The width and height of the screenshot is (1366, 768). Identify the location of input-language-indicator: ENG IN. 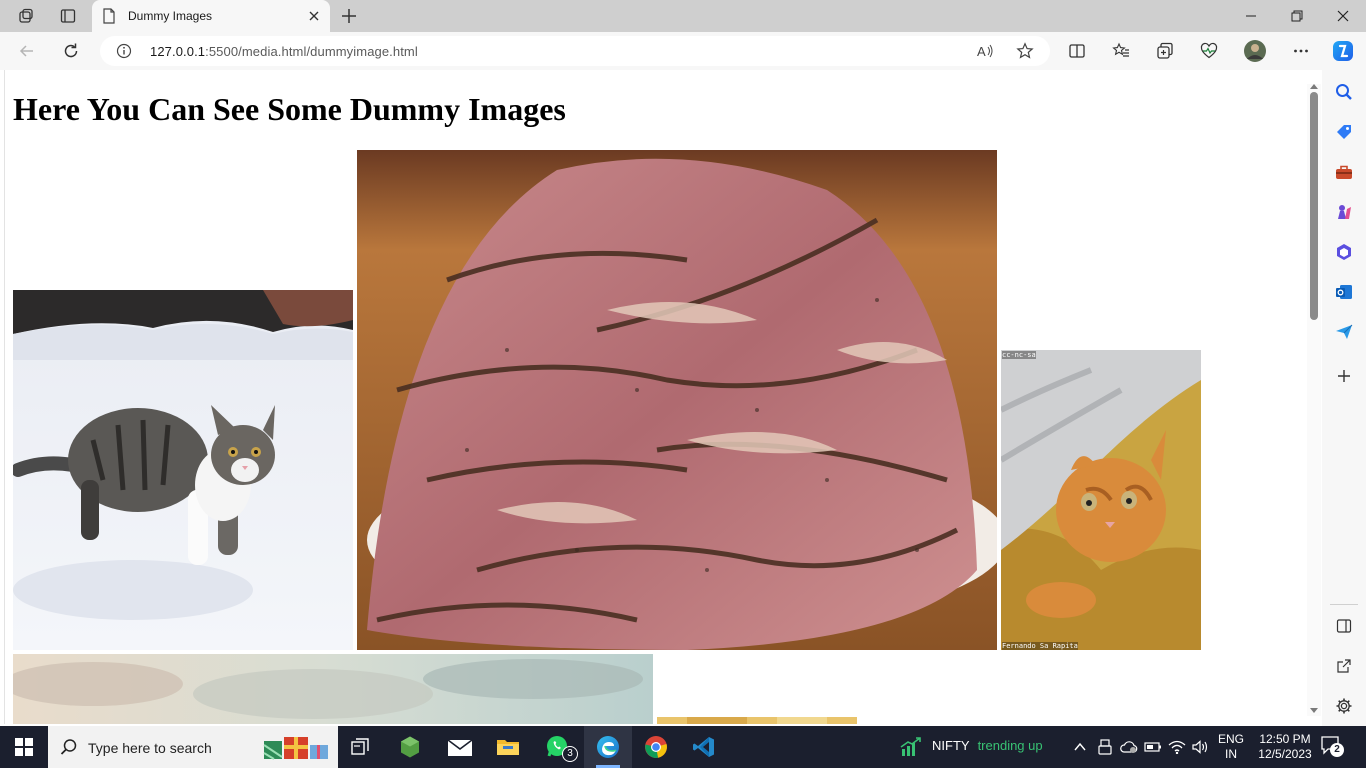
(1231, 747).